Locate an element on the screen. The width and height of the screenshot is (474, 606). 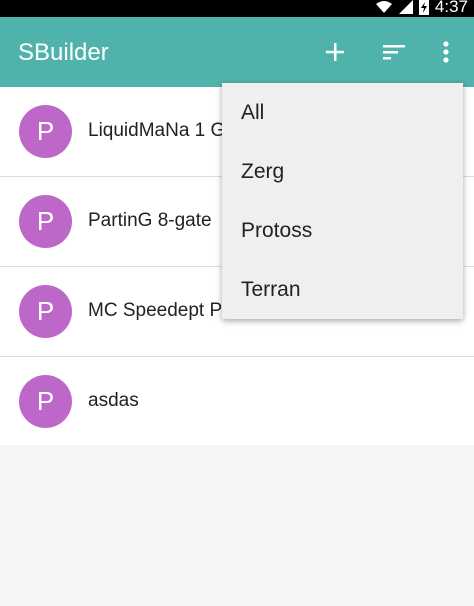
menu-item-zerg: Zerg is located at coordinates (342, 171).